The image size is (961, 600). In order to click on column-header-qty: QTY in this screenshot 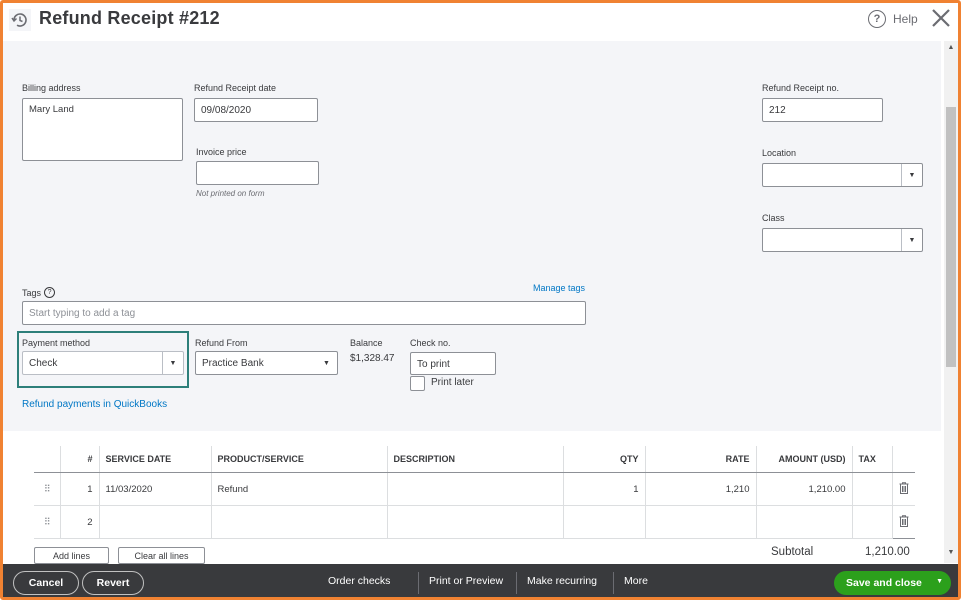, I will do `click(604, 459)`.